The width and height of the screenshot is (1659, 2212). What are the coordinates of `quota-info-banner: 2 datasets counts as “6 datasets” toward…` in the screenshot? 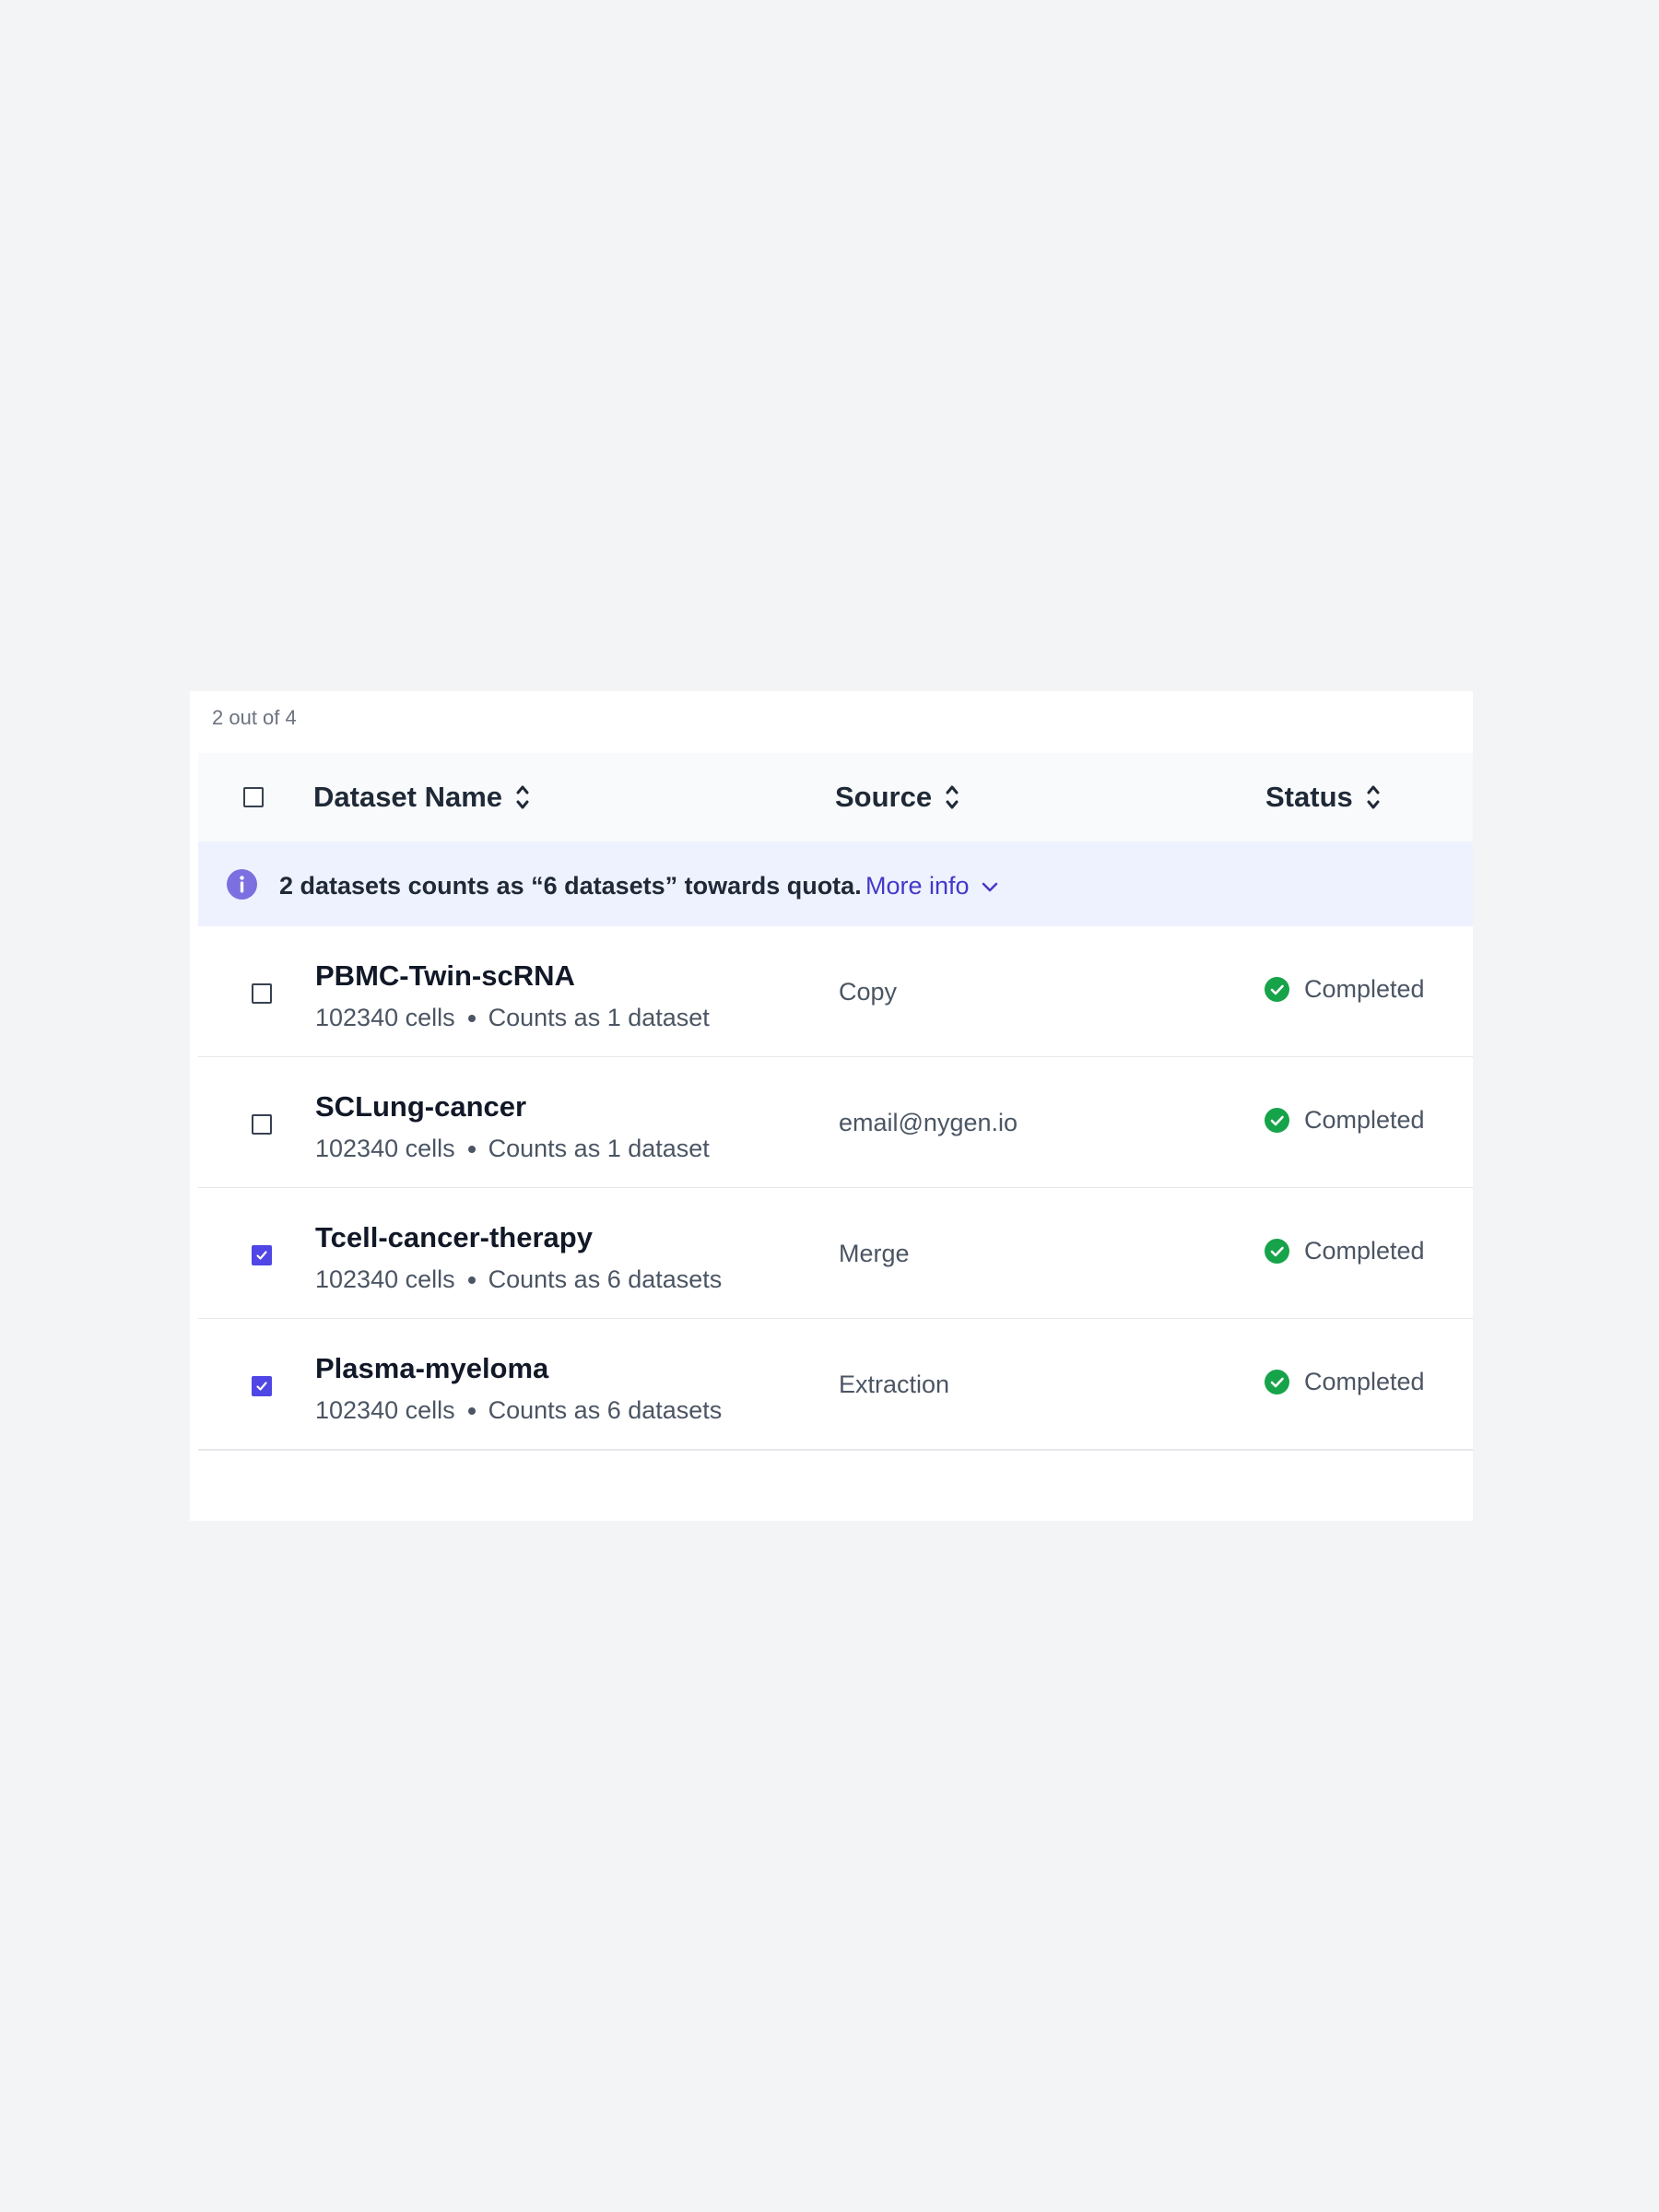 It's located at (835, 883).